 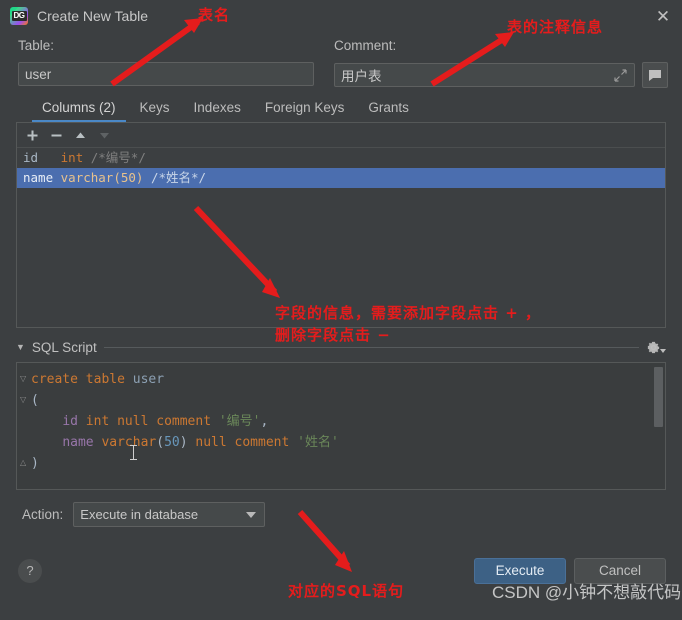 I want to click on editor-gutter: ▽ ▽ △, so click(x=24, y=426).